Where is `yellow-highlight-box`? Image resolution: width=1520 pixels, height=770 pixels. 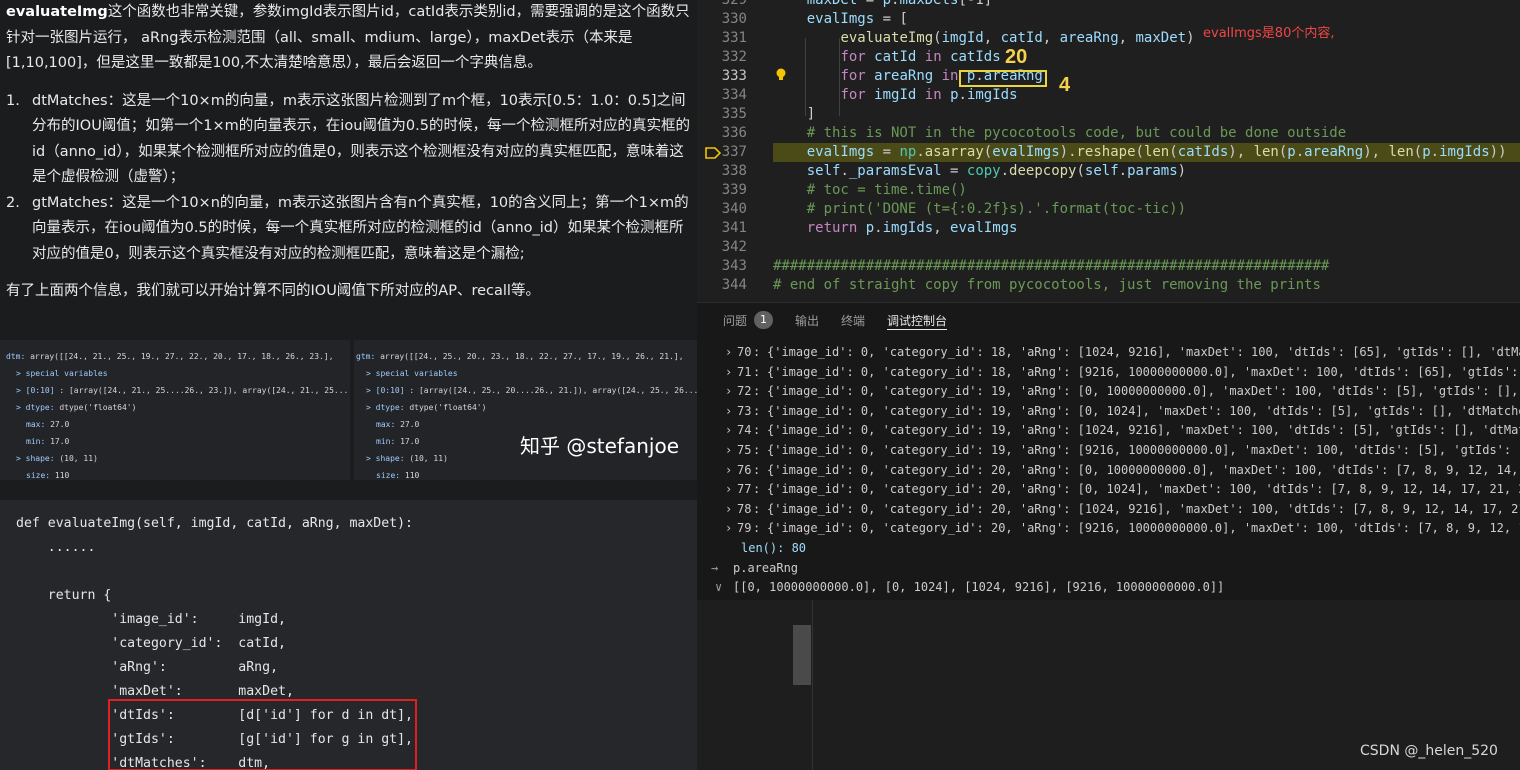 yellow-highlight-box is located at coordinates (1003, 78).